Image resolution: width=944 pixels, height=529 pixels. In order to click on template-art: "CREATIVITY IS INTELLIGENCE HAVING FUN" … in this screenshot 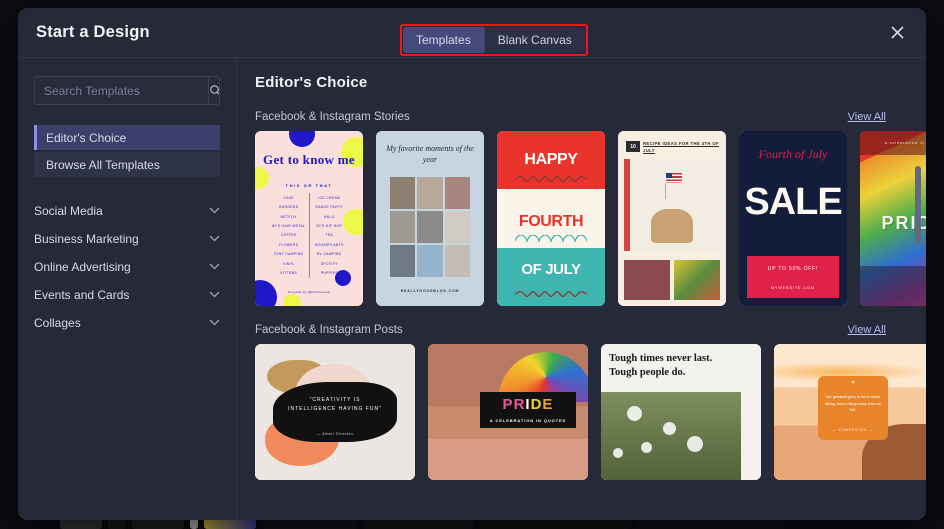, I will do `click(335, 412)`.